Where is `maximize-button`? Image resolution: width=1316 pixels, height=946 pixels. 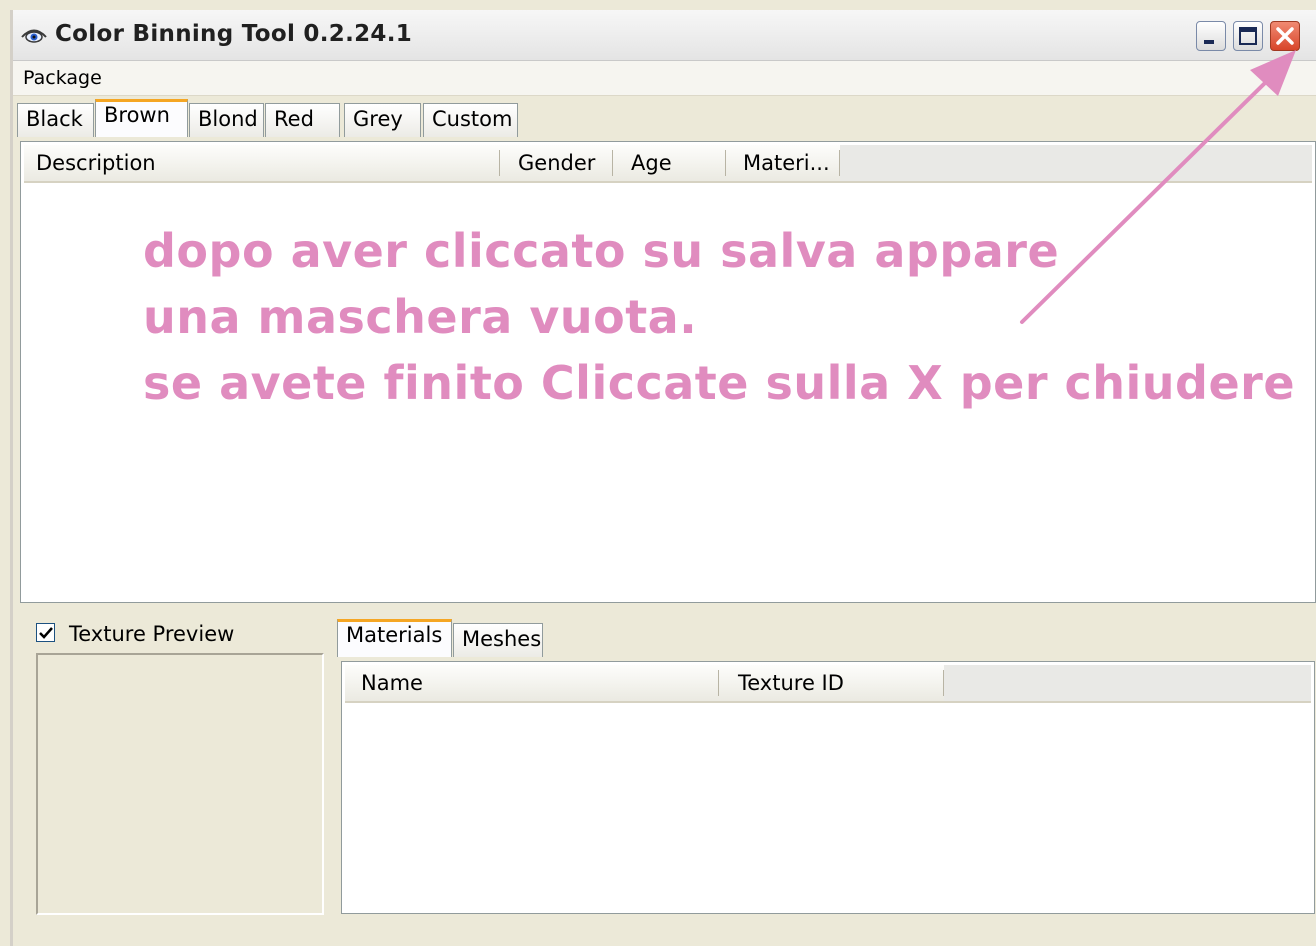 maximize-button is located at coordinates (1248, 36).